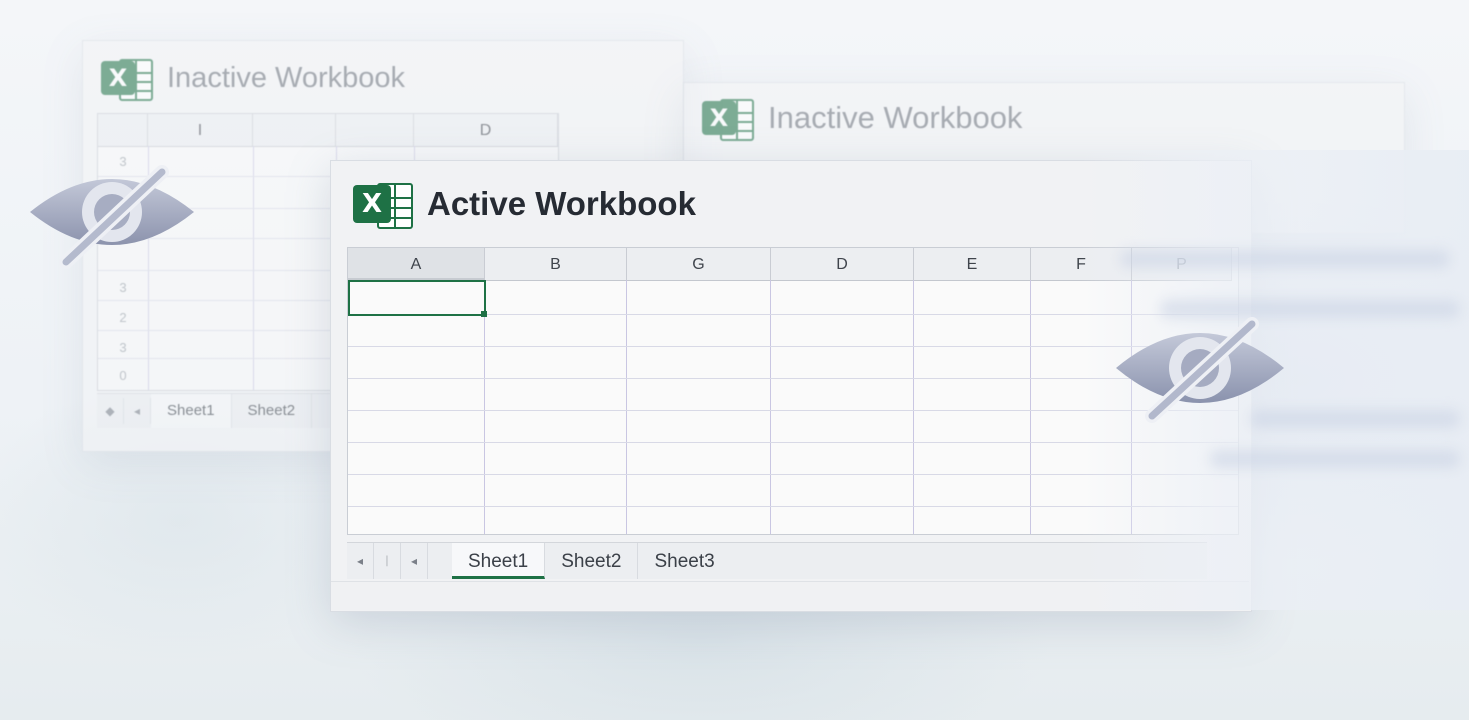 This screenshot has width=1469, height=720. Describe the element at coordinates (123, 317) in the screenshot. I see `row-number: 2` at that location.